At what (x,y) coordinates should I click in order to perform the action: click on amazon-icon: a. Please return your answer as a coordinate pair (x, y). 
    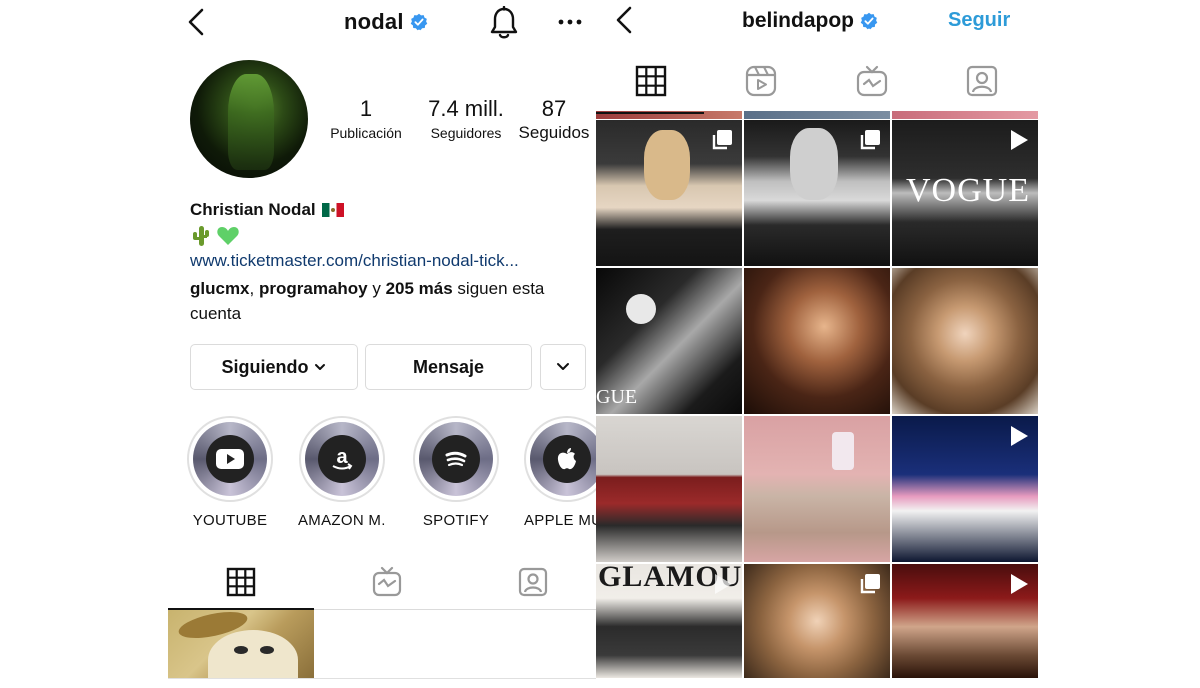
    Looking at the image, I should click on (342, 459).